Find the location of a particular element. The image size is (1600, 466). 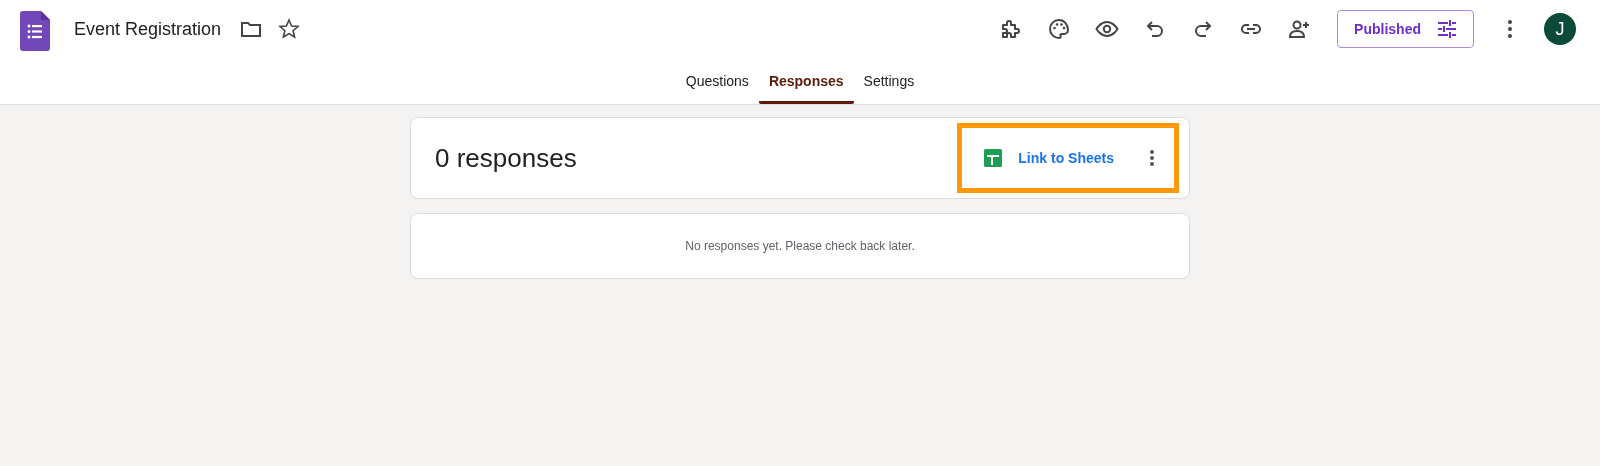

sheets-icon is located at coordinates (993, 158).